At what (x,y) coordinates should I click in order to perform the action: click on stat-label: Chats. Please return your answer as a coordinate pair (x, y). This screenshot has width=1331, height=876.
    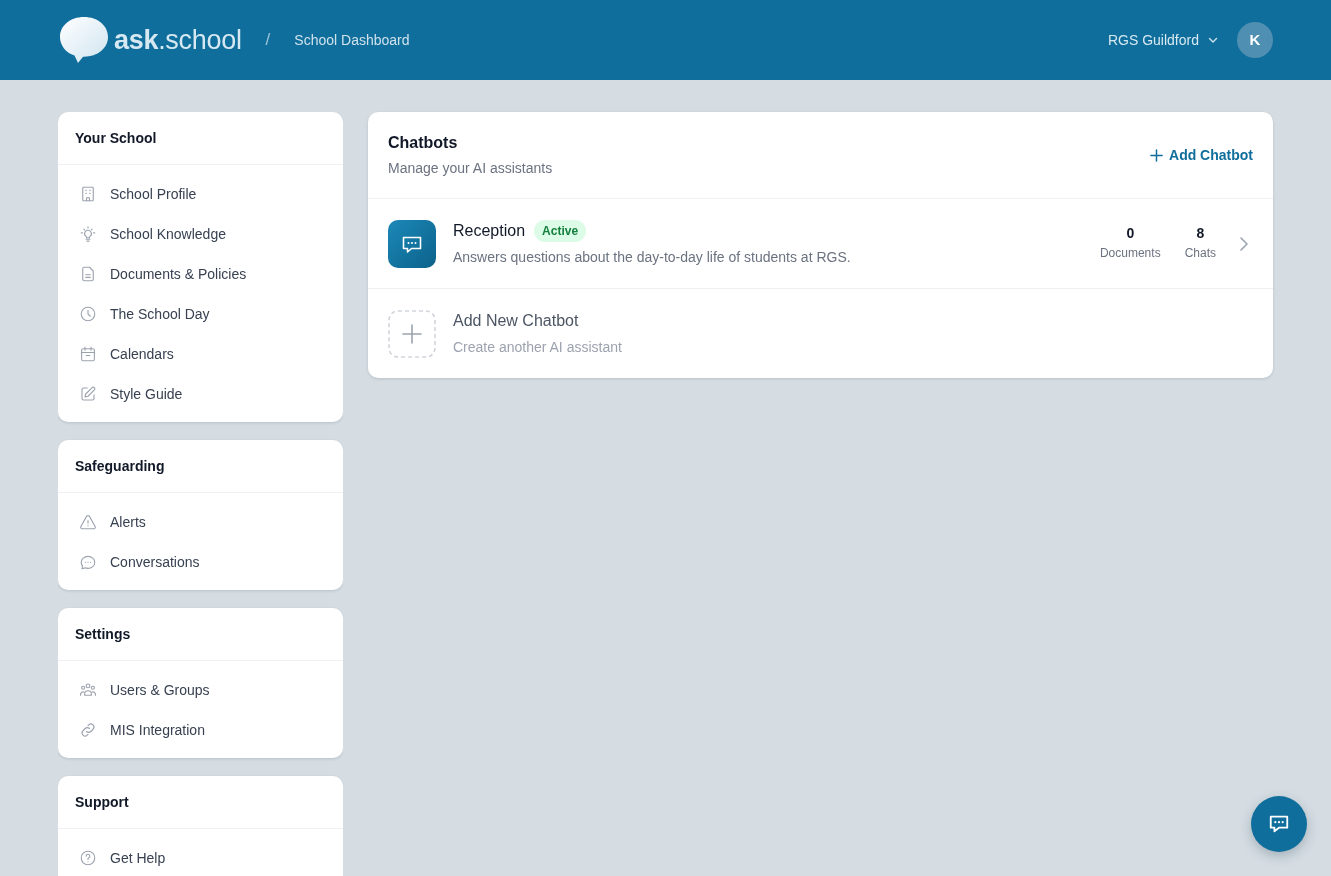
    Looking at the image, I should click on (1200, 254).